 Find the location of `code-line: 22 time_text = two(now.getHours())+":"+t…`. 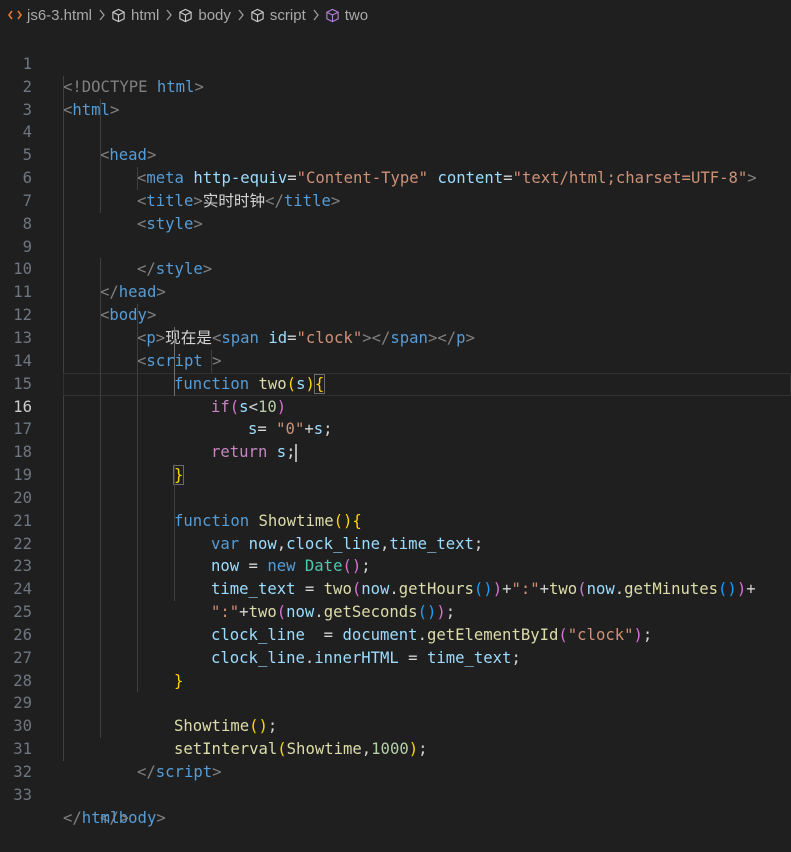

code-line: 22 time_text = two(now.getHours())+":"+t… is located at coordinates (395, 553).